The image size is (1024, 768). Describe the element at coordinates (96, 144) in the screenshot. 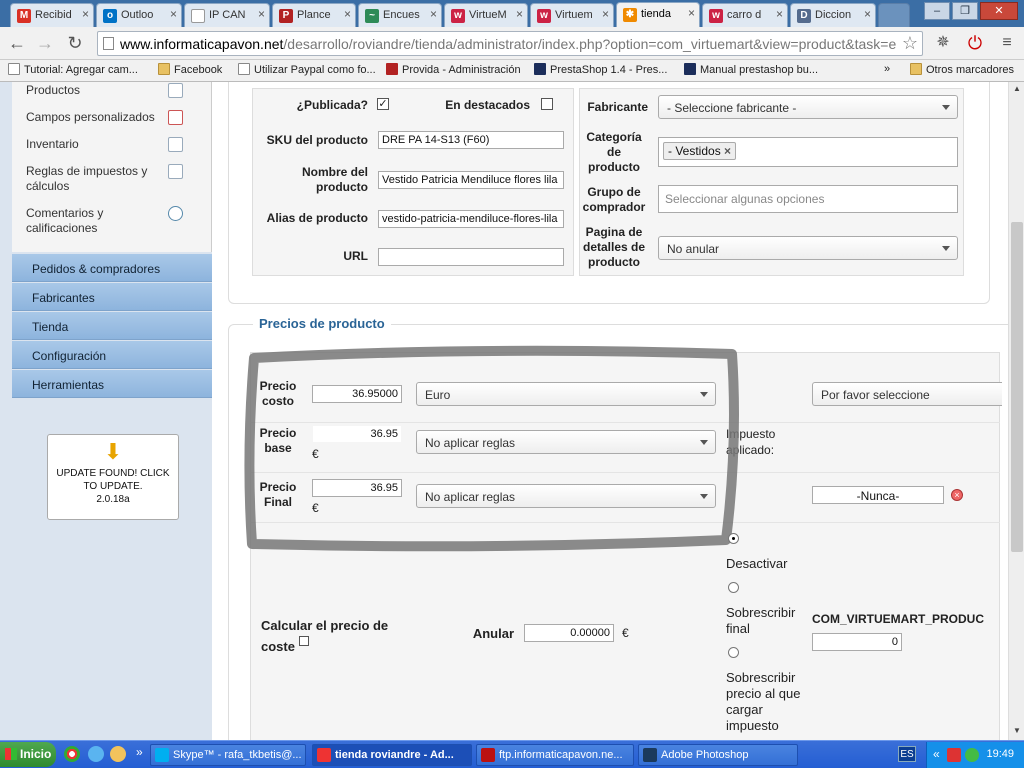

I see `submenu-item-inventario: Inventario` at that location.